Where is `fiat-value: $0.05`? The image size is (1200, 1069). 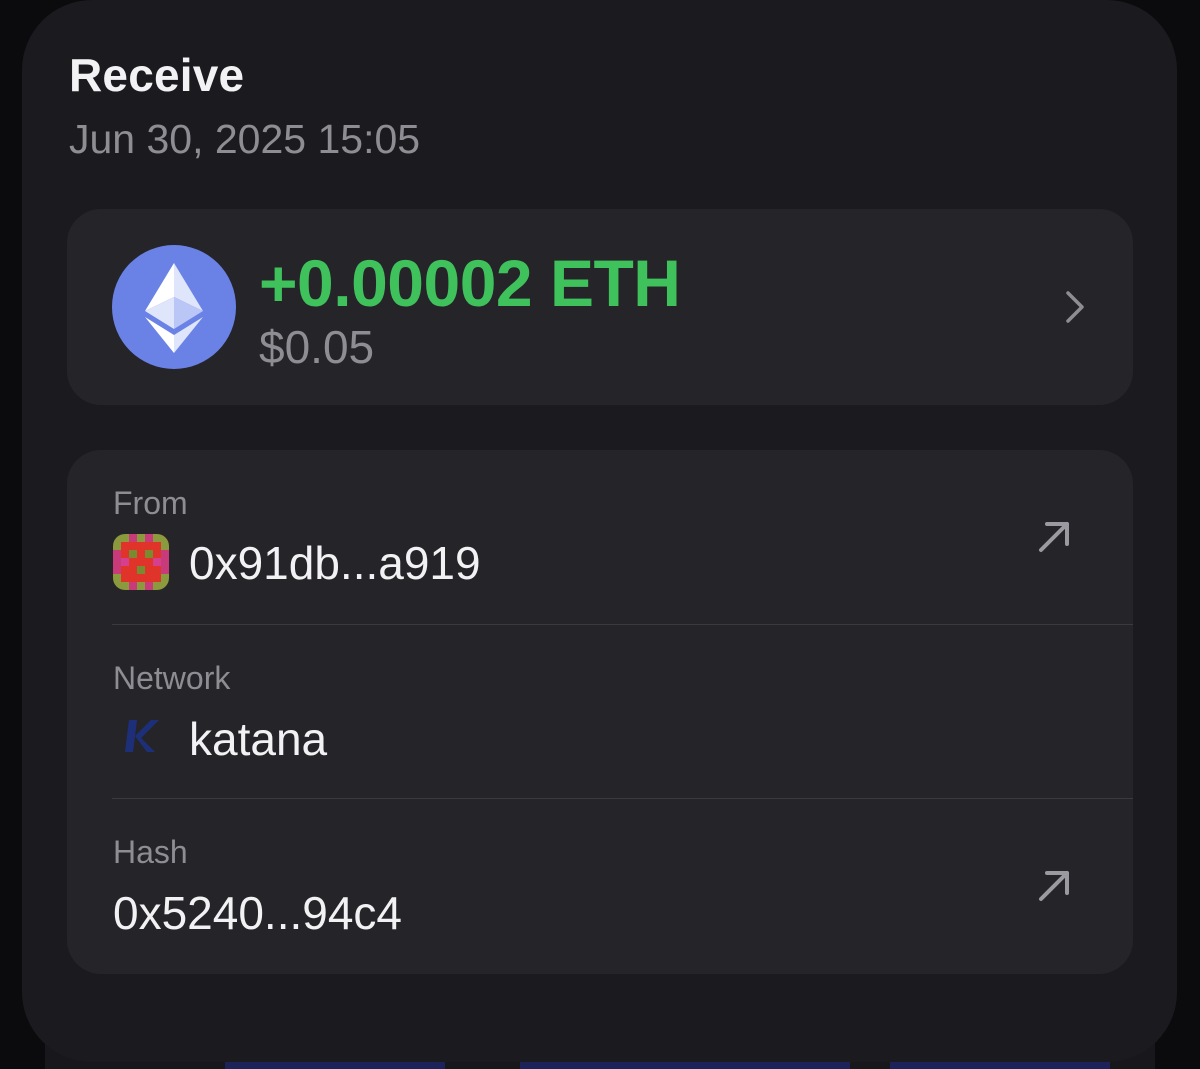 fiat-value: $0.05 is located at coordinates (317, 347).